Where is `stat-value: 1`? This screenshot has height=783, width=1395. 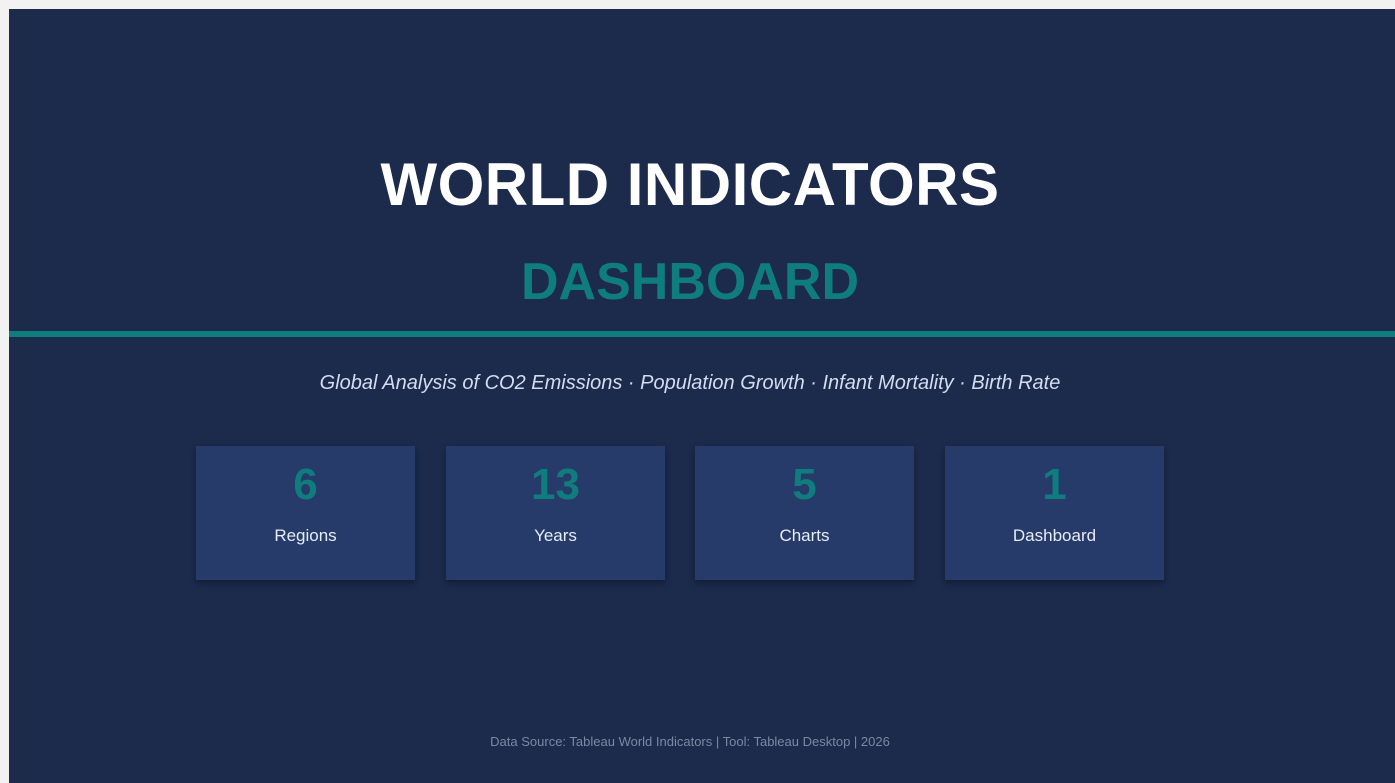
stat-value: 1 is located at coordinates (1054, 484).